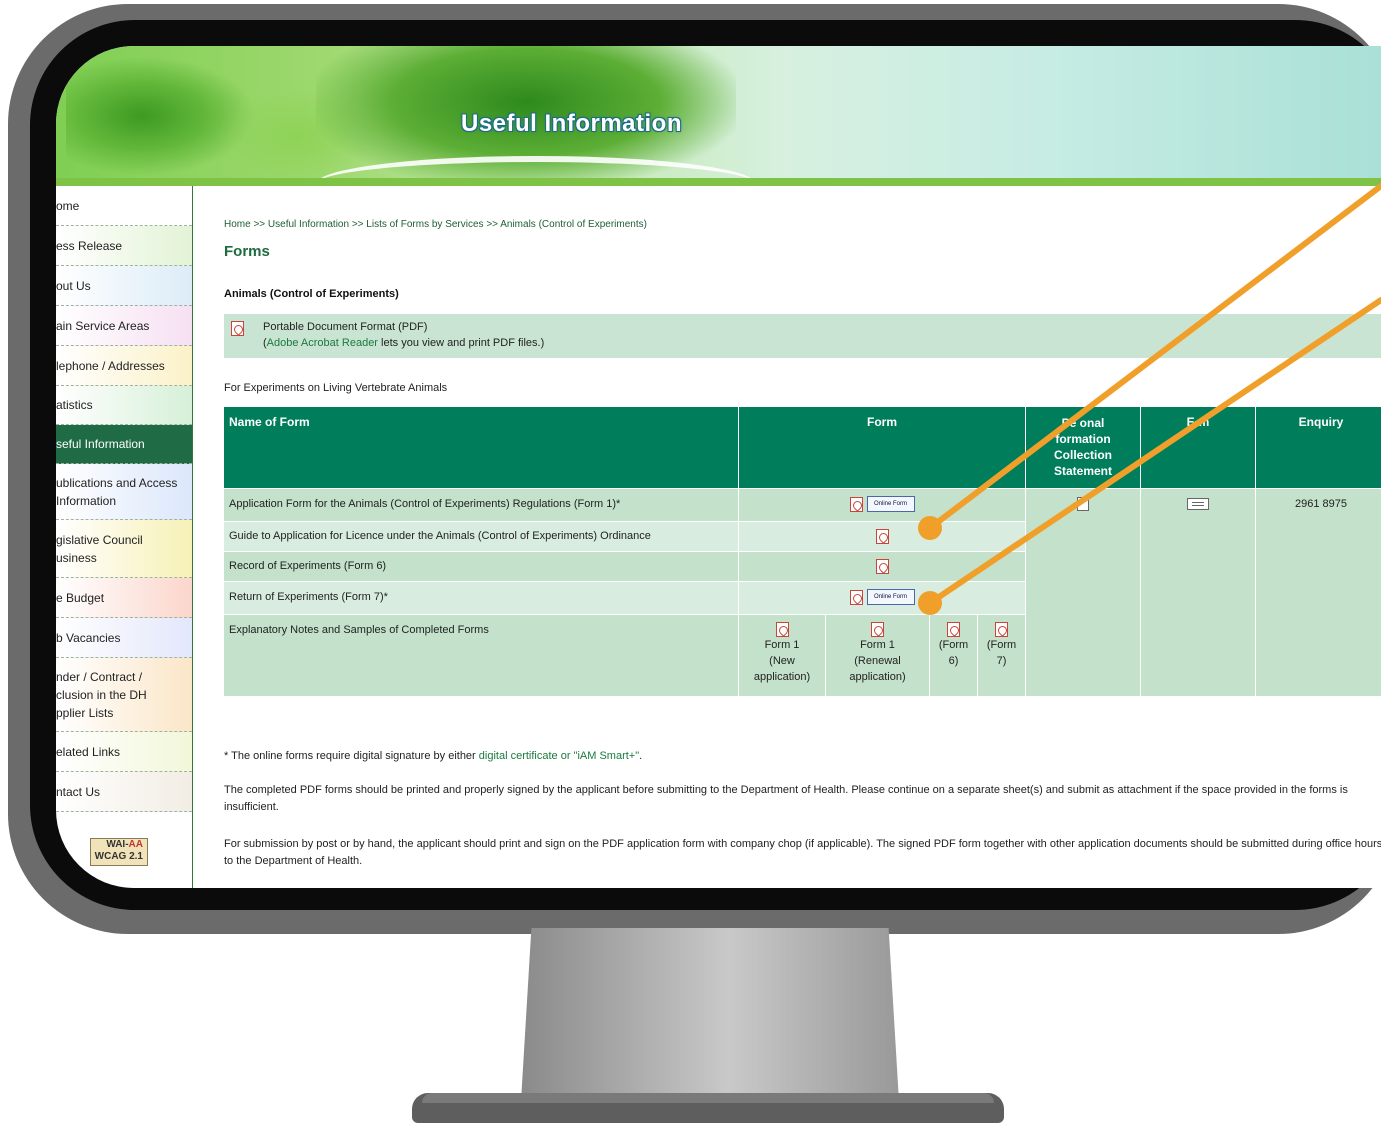 The image size is (1381, 1128). What do you see at coordinates (124, 492) in the screenshot?
I see `sidebar-item-publications: ublications and Access Information` at bounding box center [124, 492].